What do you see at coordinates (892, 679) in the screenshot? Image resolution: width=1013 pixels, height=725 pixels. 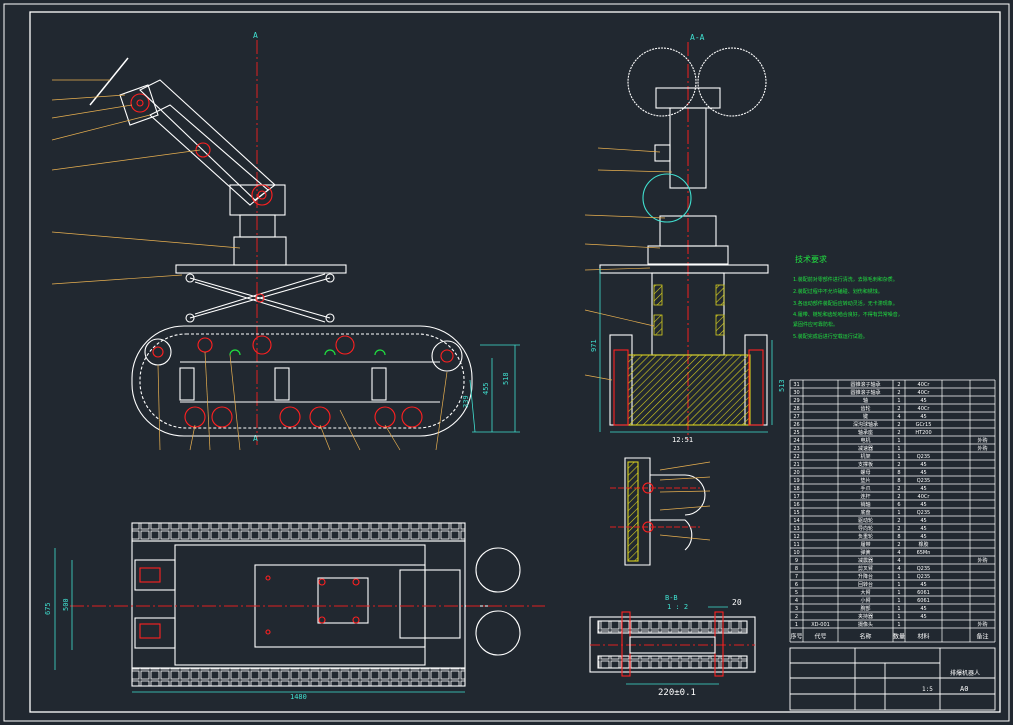 I see `title-block` at bounding box center [892, 679].